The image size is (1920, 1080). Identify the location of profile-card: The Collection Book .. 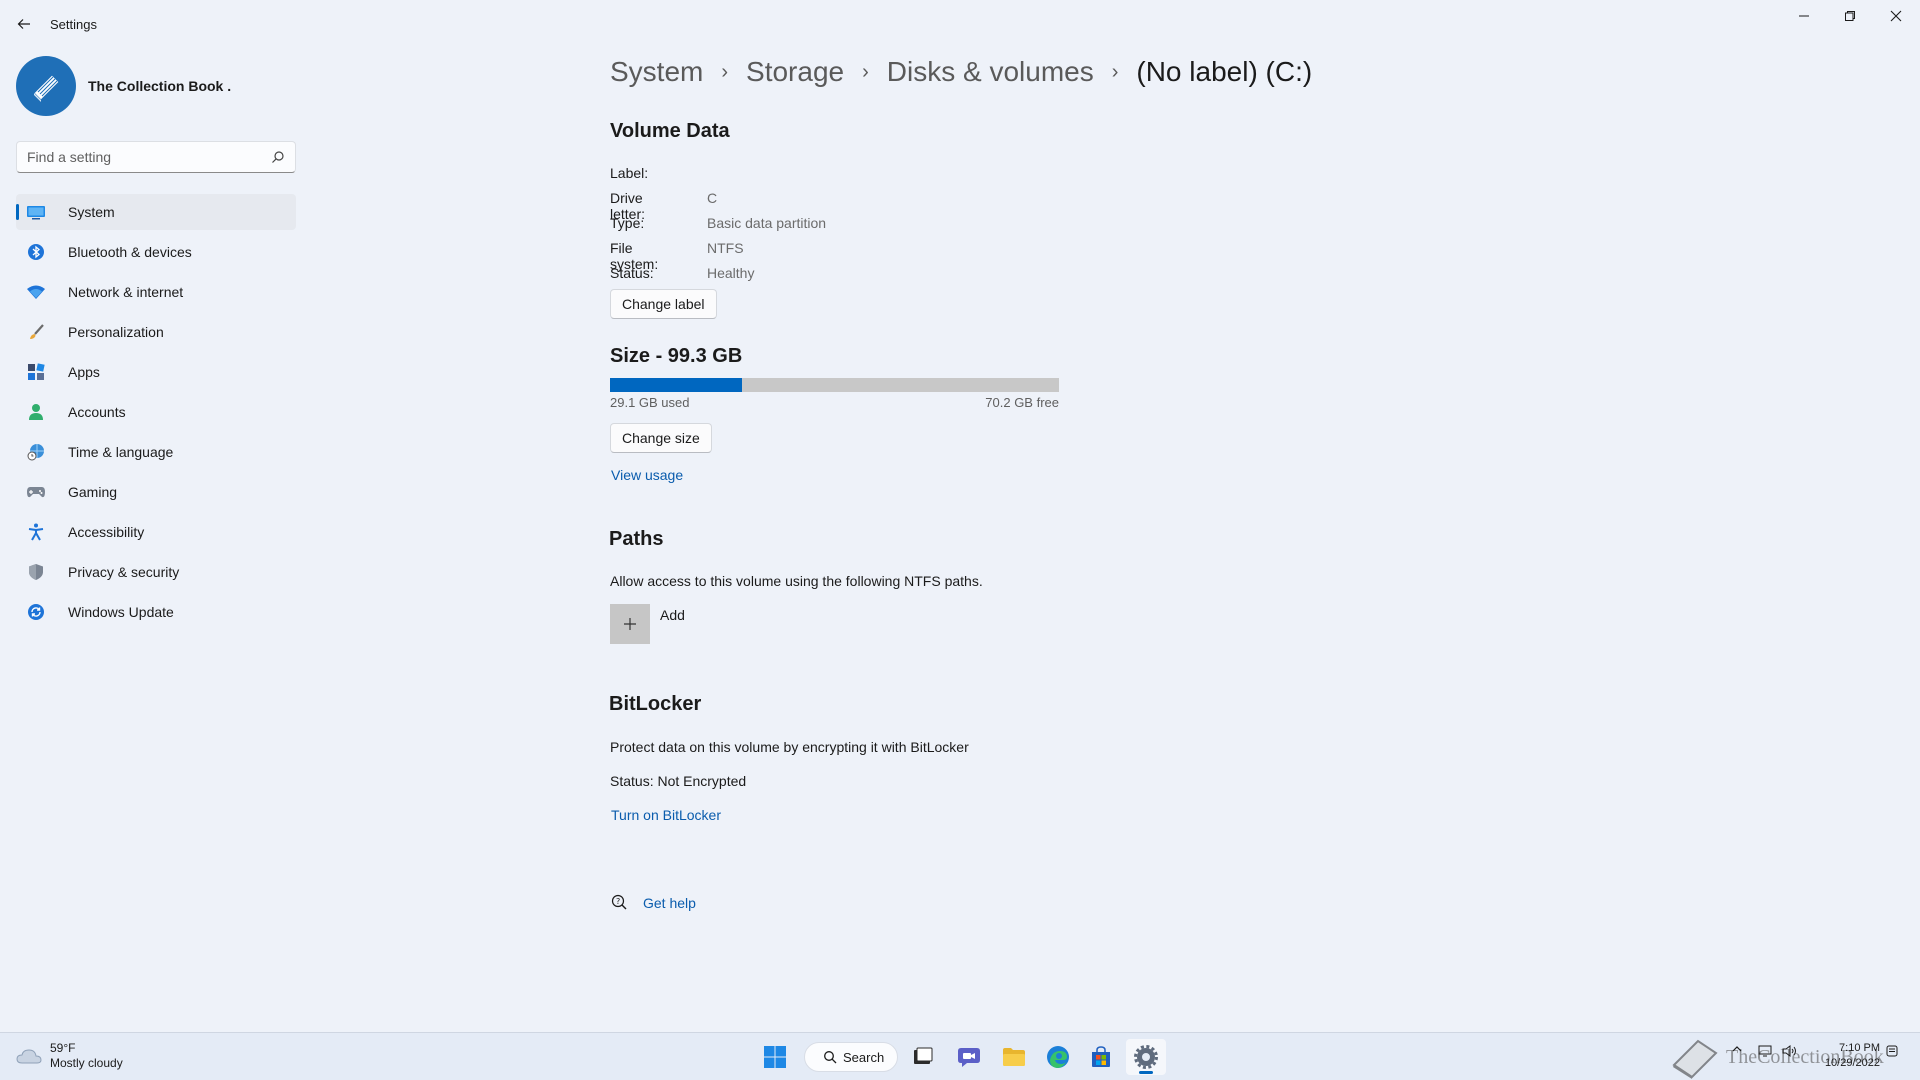
(123, 86).